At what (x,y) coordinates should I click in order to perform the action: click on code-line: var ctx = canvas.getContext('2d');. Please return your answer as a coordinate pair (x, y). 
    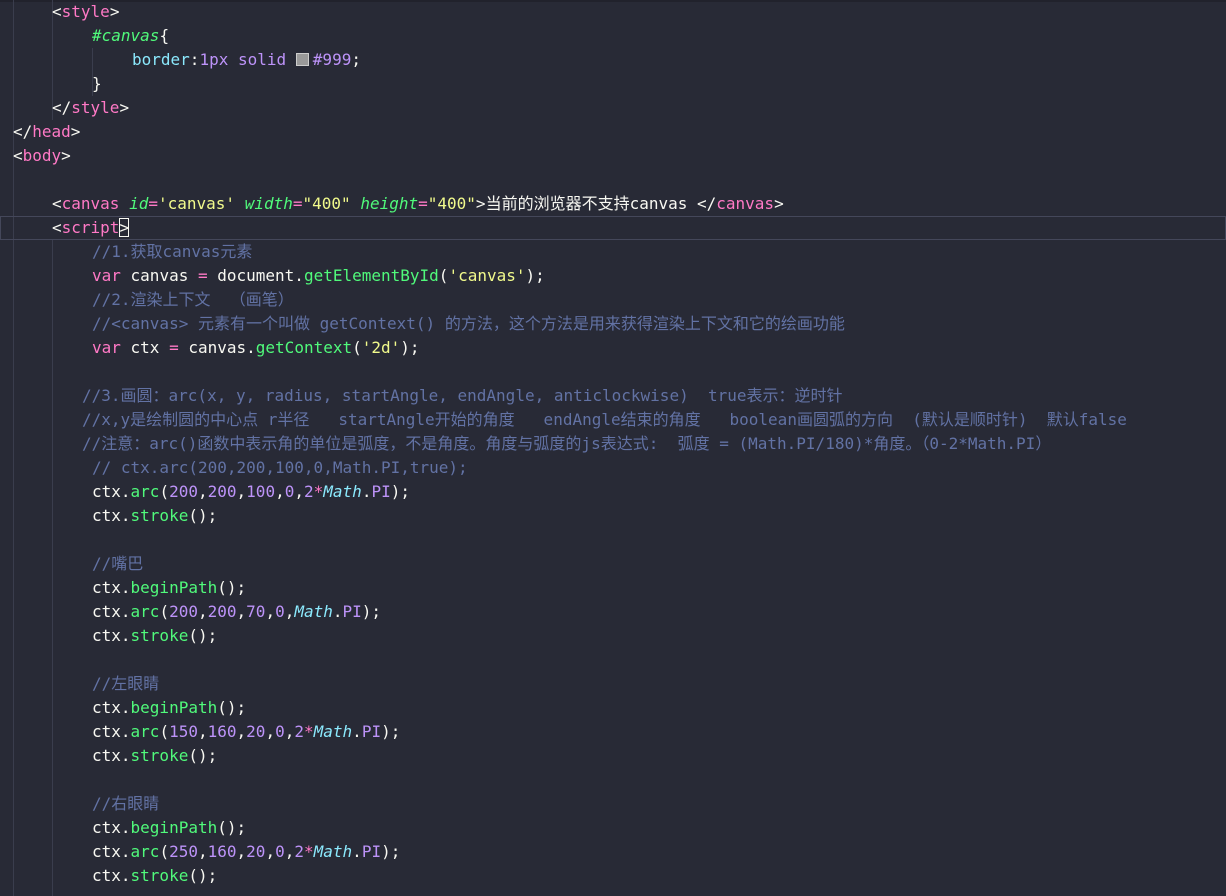
    Looking at the image, I should click on (613, 348).